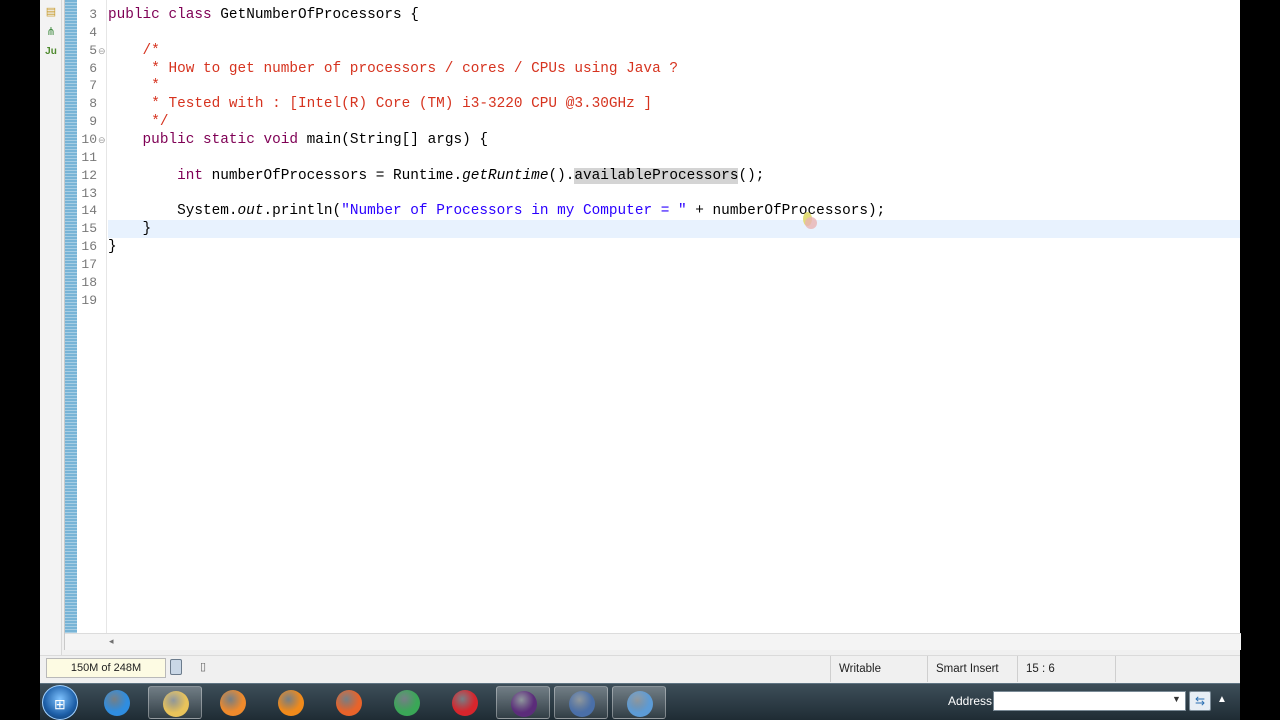 The height and width of the screenshot is (720, 1280). I want to click on address-label: Address, so click(970, 701).